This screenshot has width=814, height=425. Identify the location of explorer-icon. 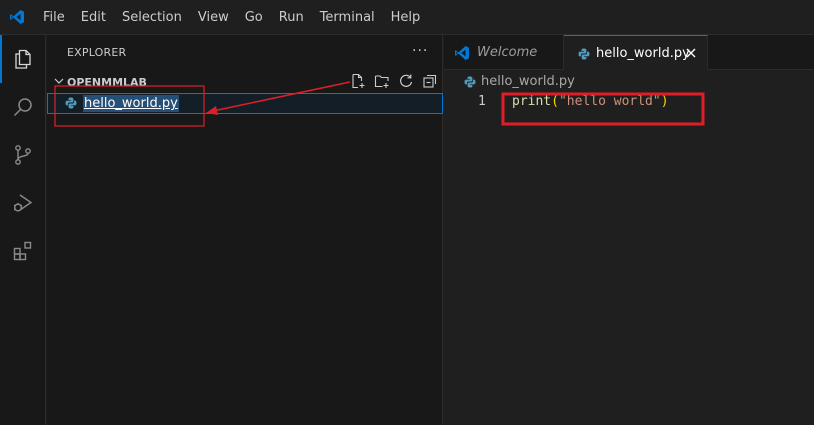
(23, 59).